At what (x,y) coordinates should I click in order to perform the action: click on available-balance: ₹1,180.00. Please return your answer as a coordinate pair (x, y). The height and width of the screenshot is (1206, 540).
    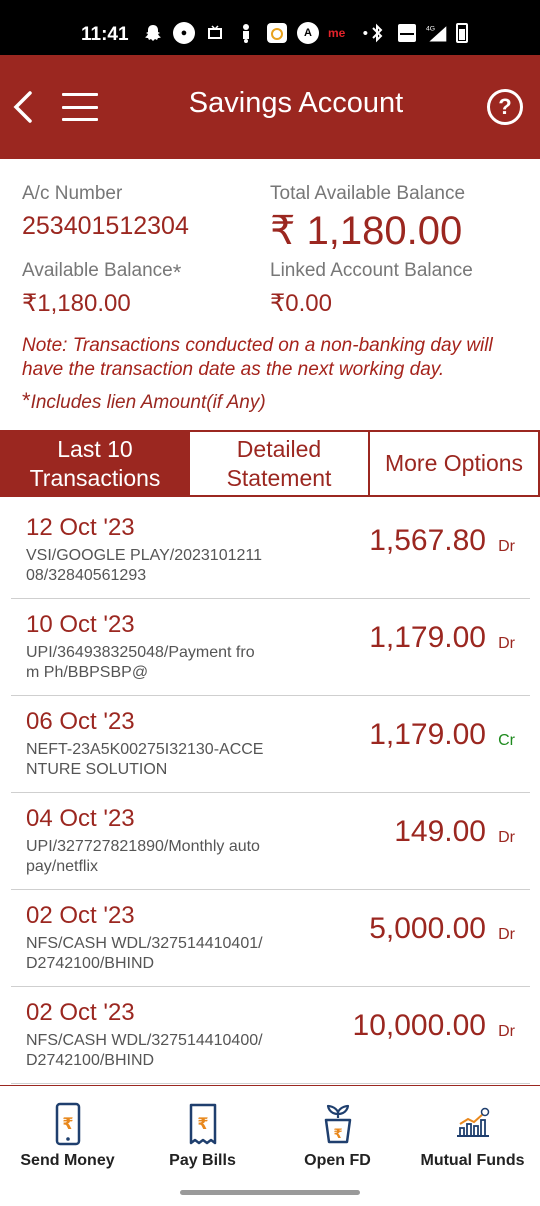
    Looking at the image, I should click on (76, 303).